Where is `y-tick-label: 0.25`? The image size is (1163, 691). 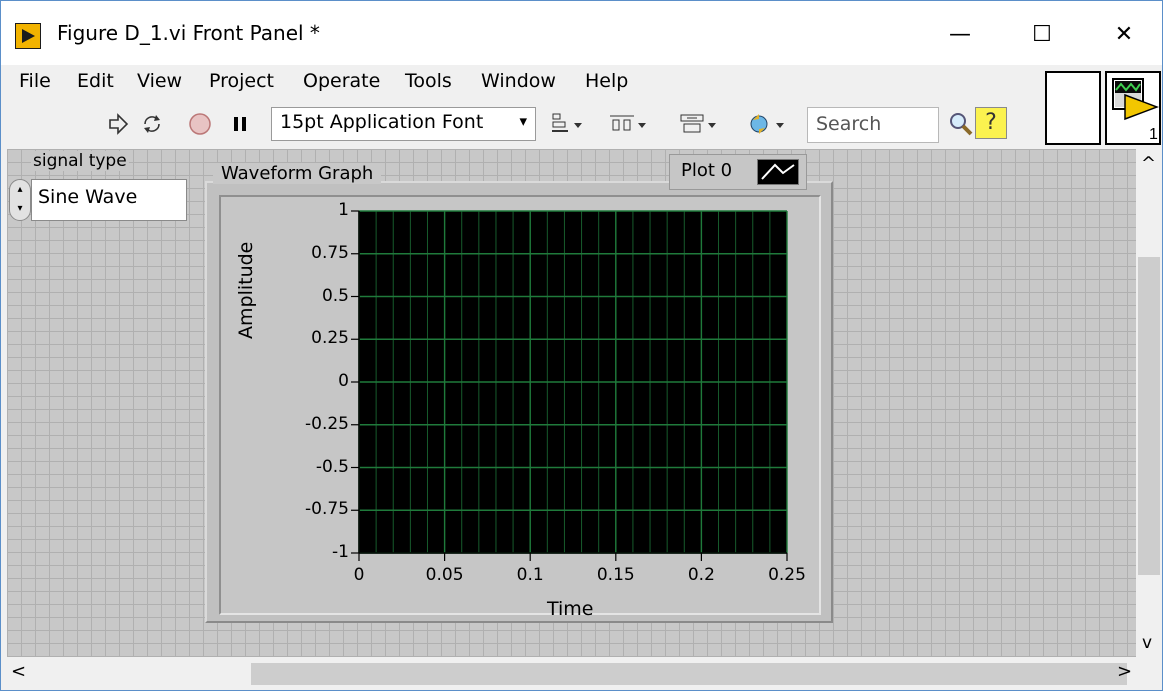
y-tick-label: 0.25 is located at coordinates (330, 338).